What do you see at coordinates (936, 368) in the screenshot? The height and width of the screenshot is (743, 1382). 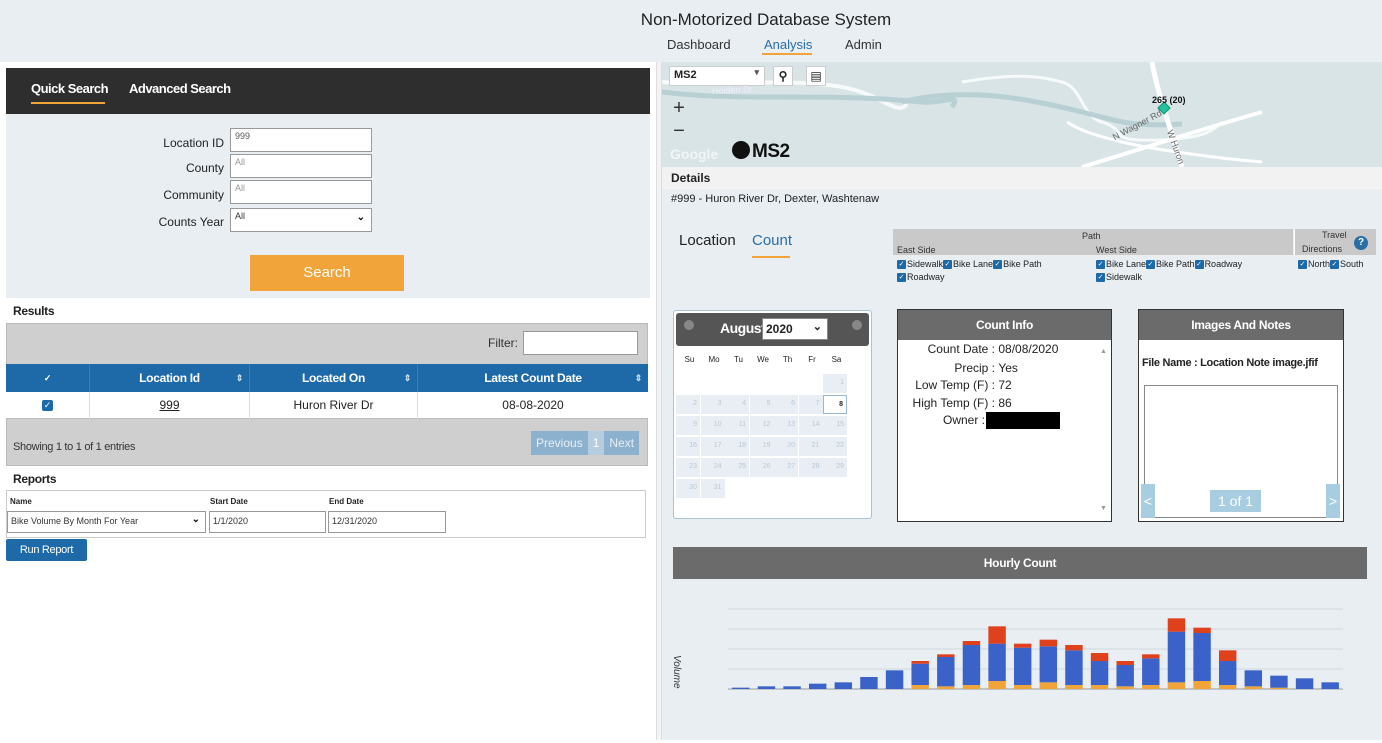 I see `precip-row: Precip : Yes` at bounding box center [936, 368].